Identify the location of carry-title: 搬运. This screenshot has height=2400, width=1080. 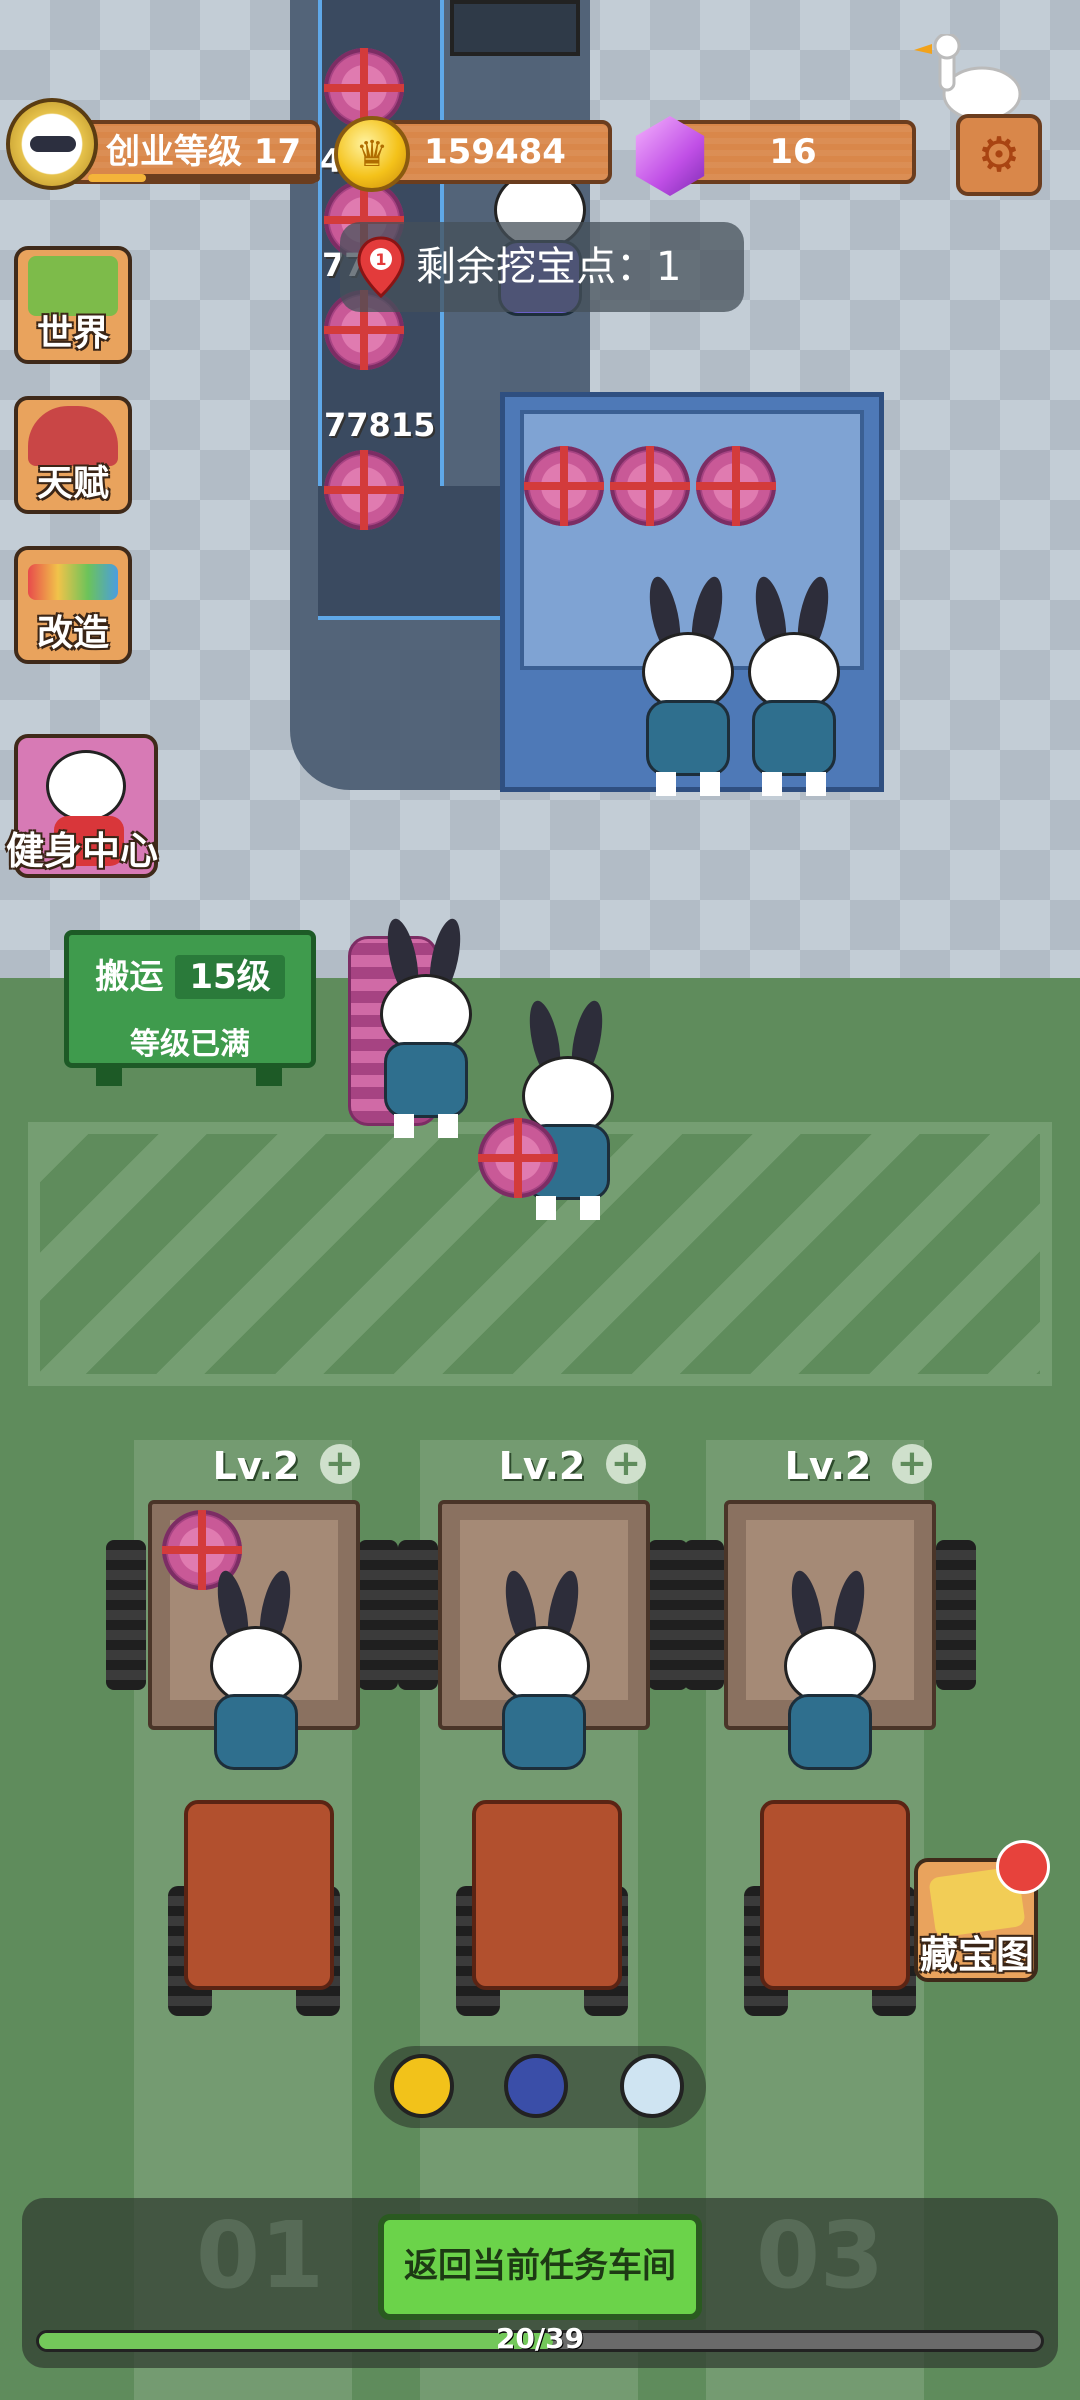
(129, 977).